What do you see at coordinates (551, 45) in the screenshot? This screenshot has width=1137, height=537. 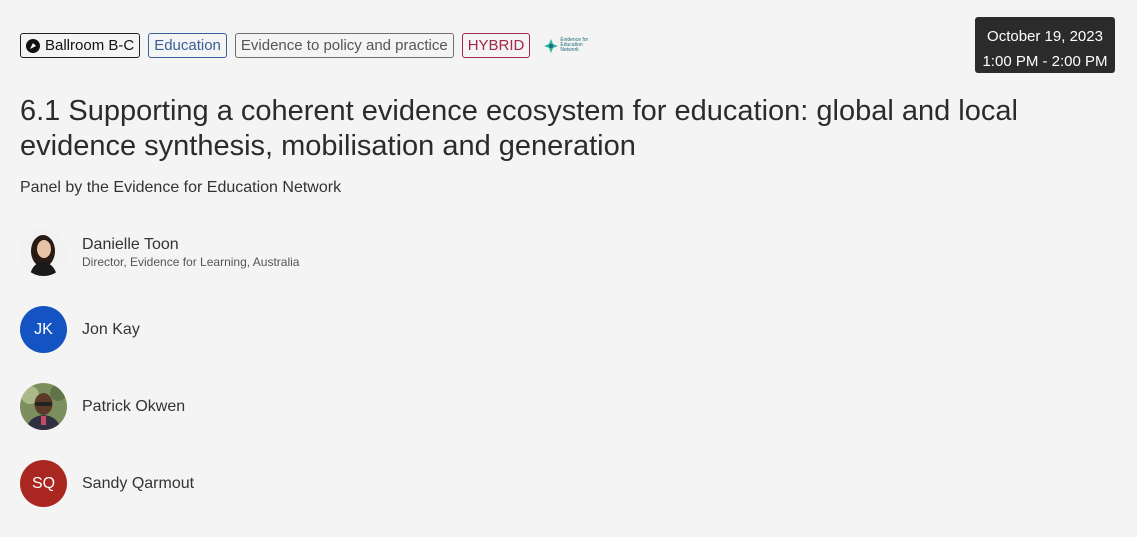 I see `network-logo-icon` at bounding box center [551, 45].